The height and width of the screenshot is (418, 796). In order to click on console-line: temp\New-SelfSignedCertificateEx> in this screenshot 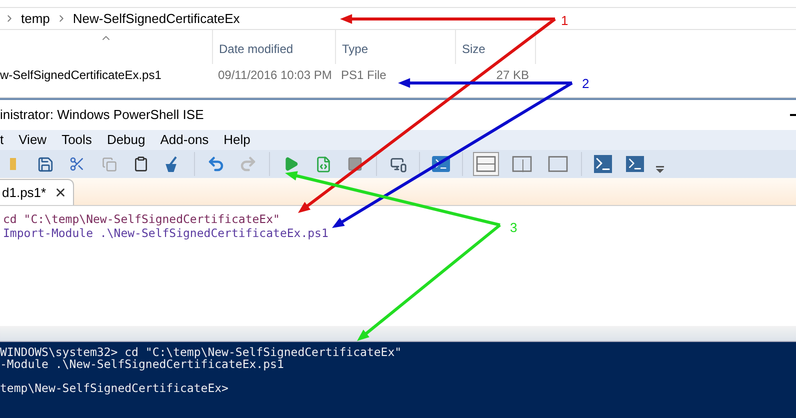, I will do `click(114, 388)`.